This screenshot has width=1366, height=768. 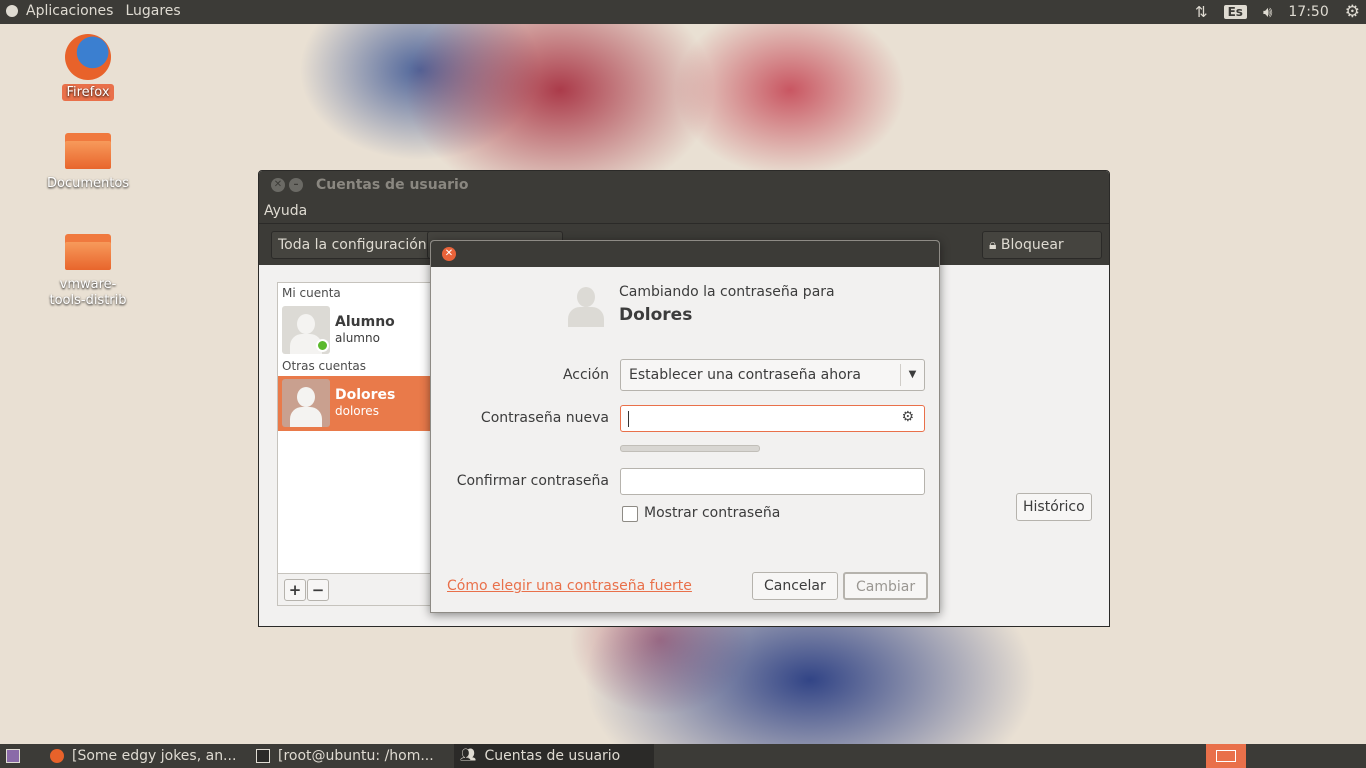 What do you see at coordinates (13, 756) in the screenshot?
I see `show-desktop-icon` at bounding box center [13, 756].